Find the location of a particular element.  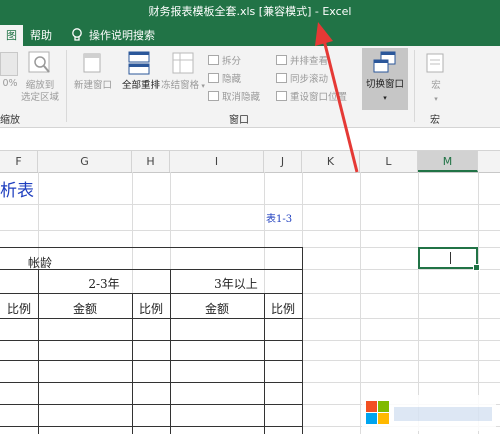

lightbulb-icon is located at coordinates (77, 35).